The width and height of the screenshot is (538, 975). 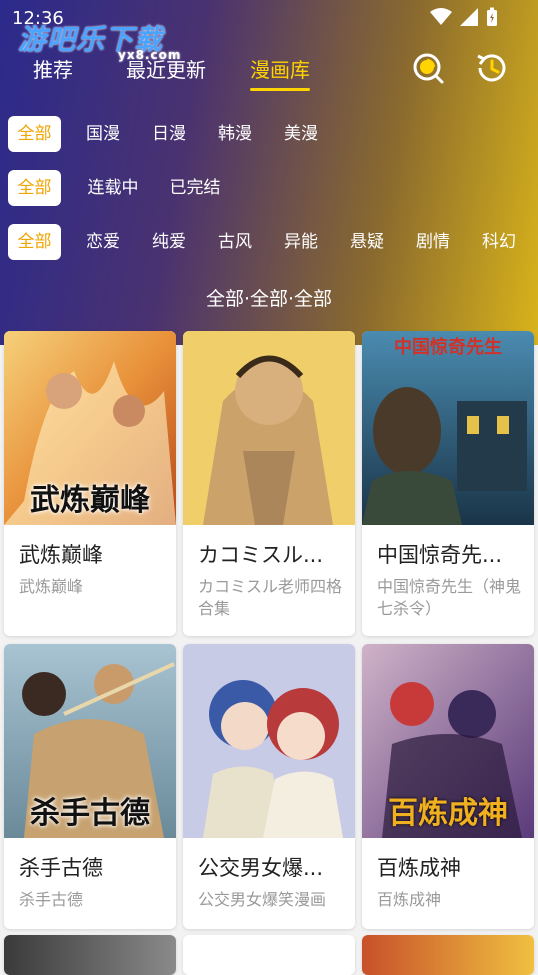 I want to click on section-title: 全部·全部·全部, so click(x=269, y=299).